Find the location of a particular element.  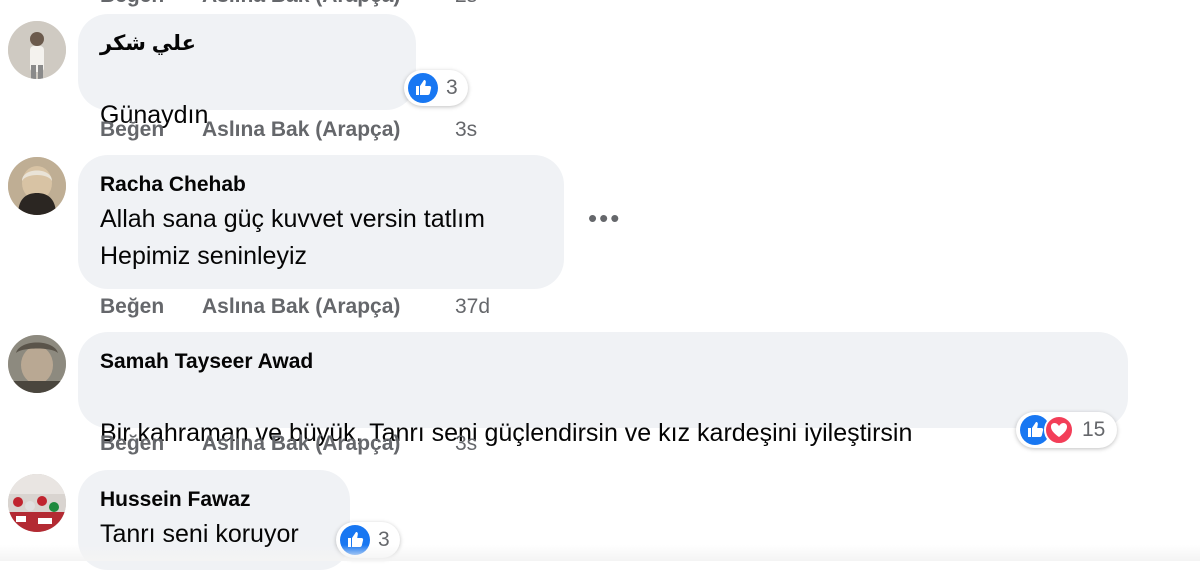

more-options-button: ••• is located at coordinates (604, 218).